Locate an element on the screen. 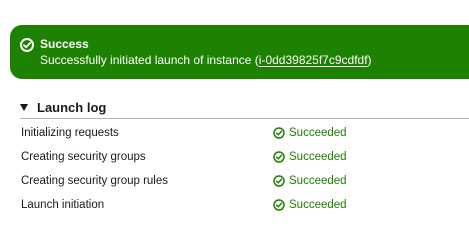  log-row: Creating security group rules Succeeded is located at coordinates (241, 181).